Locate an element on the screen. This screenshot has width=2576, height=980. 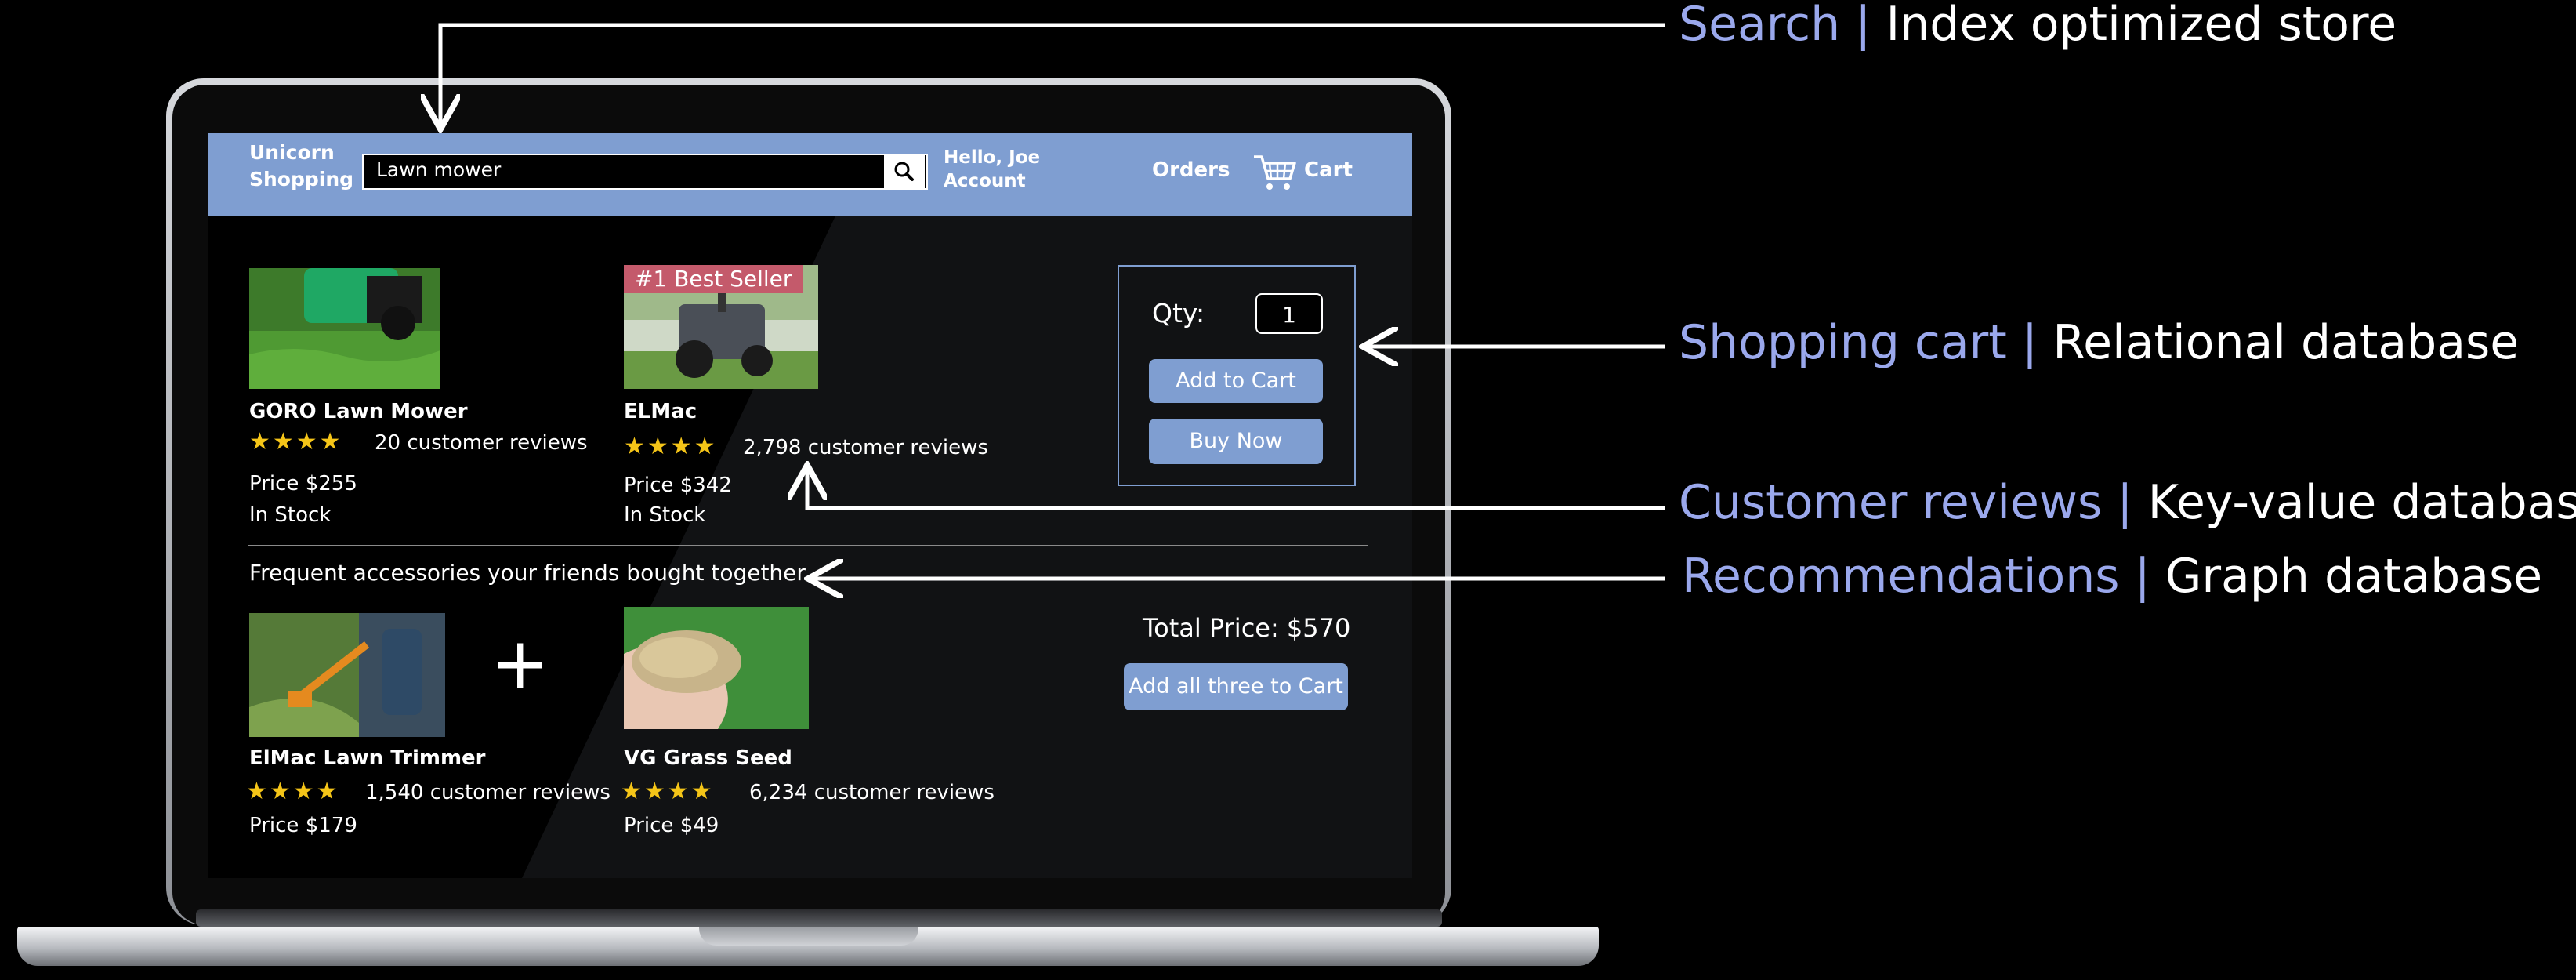
annotation-customer-reviews: Customer reviews | Key-value database is located at coordinates (2127, 502).